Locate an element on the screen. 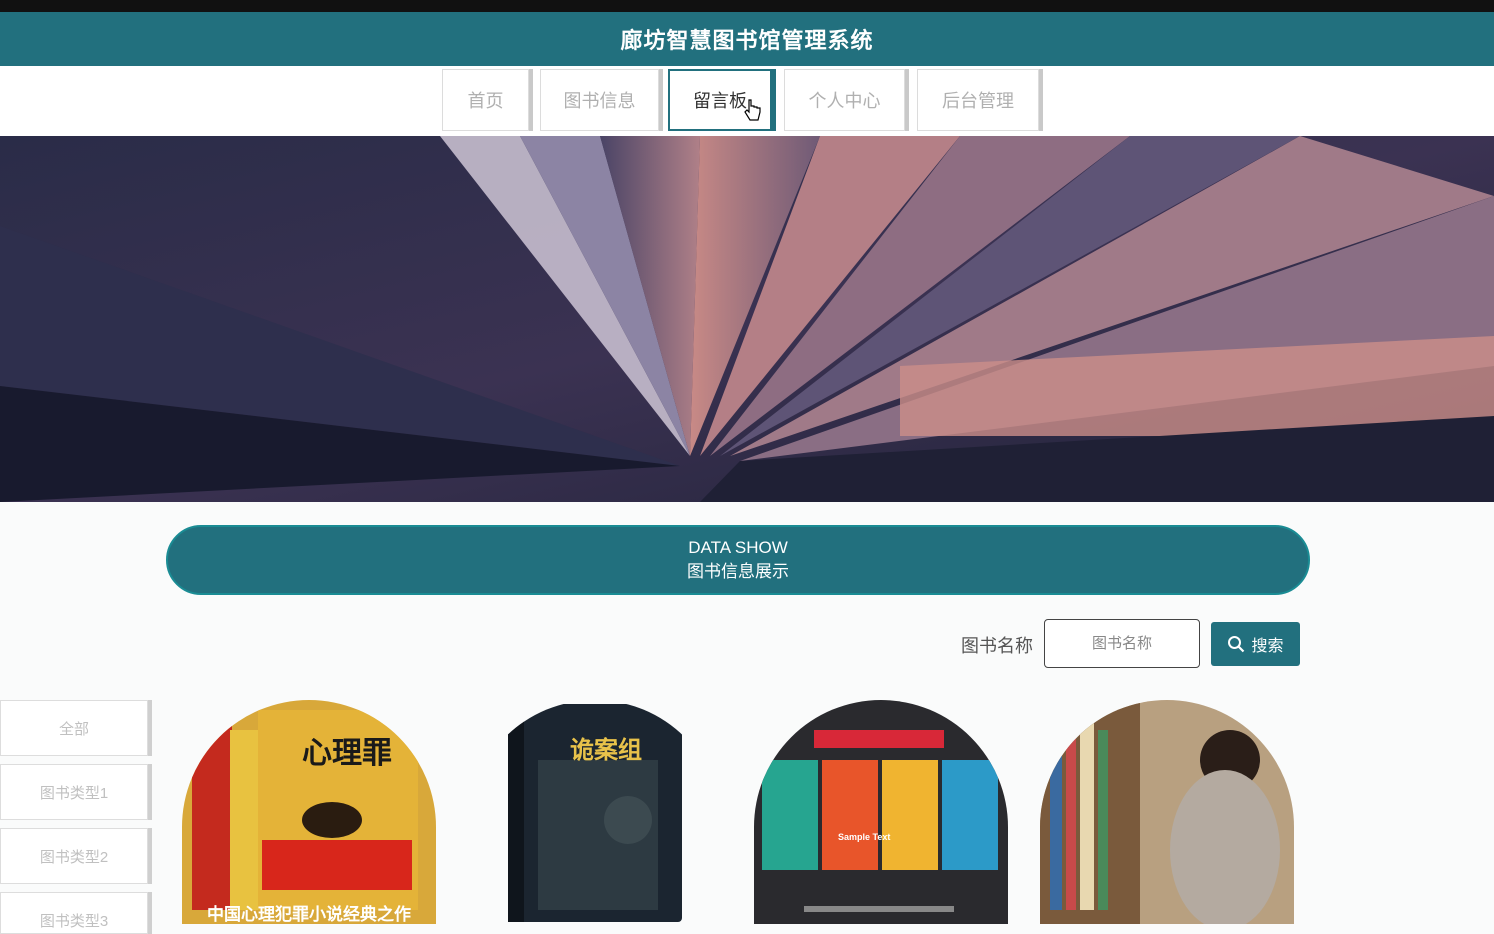  hand-cursor-icon is located at coordinates (752, 110).